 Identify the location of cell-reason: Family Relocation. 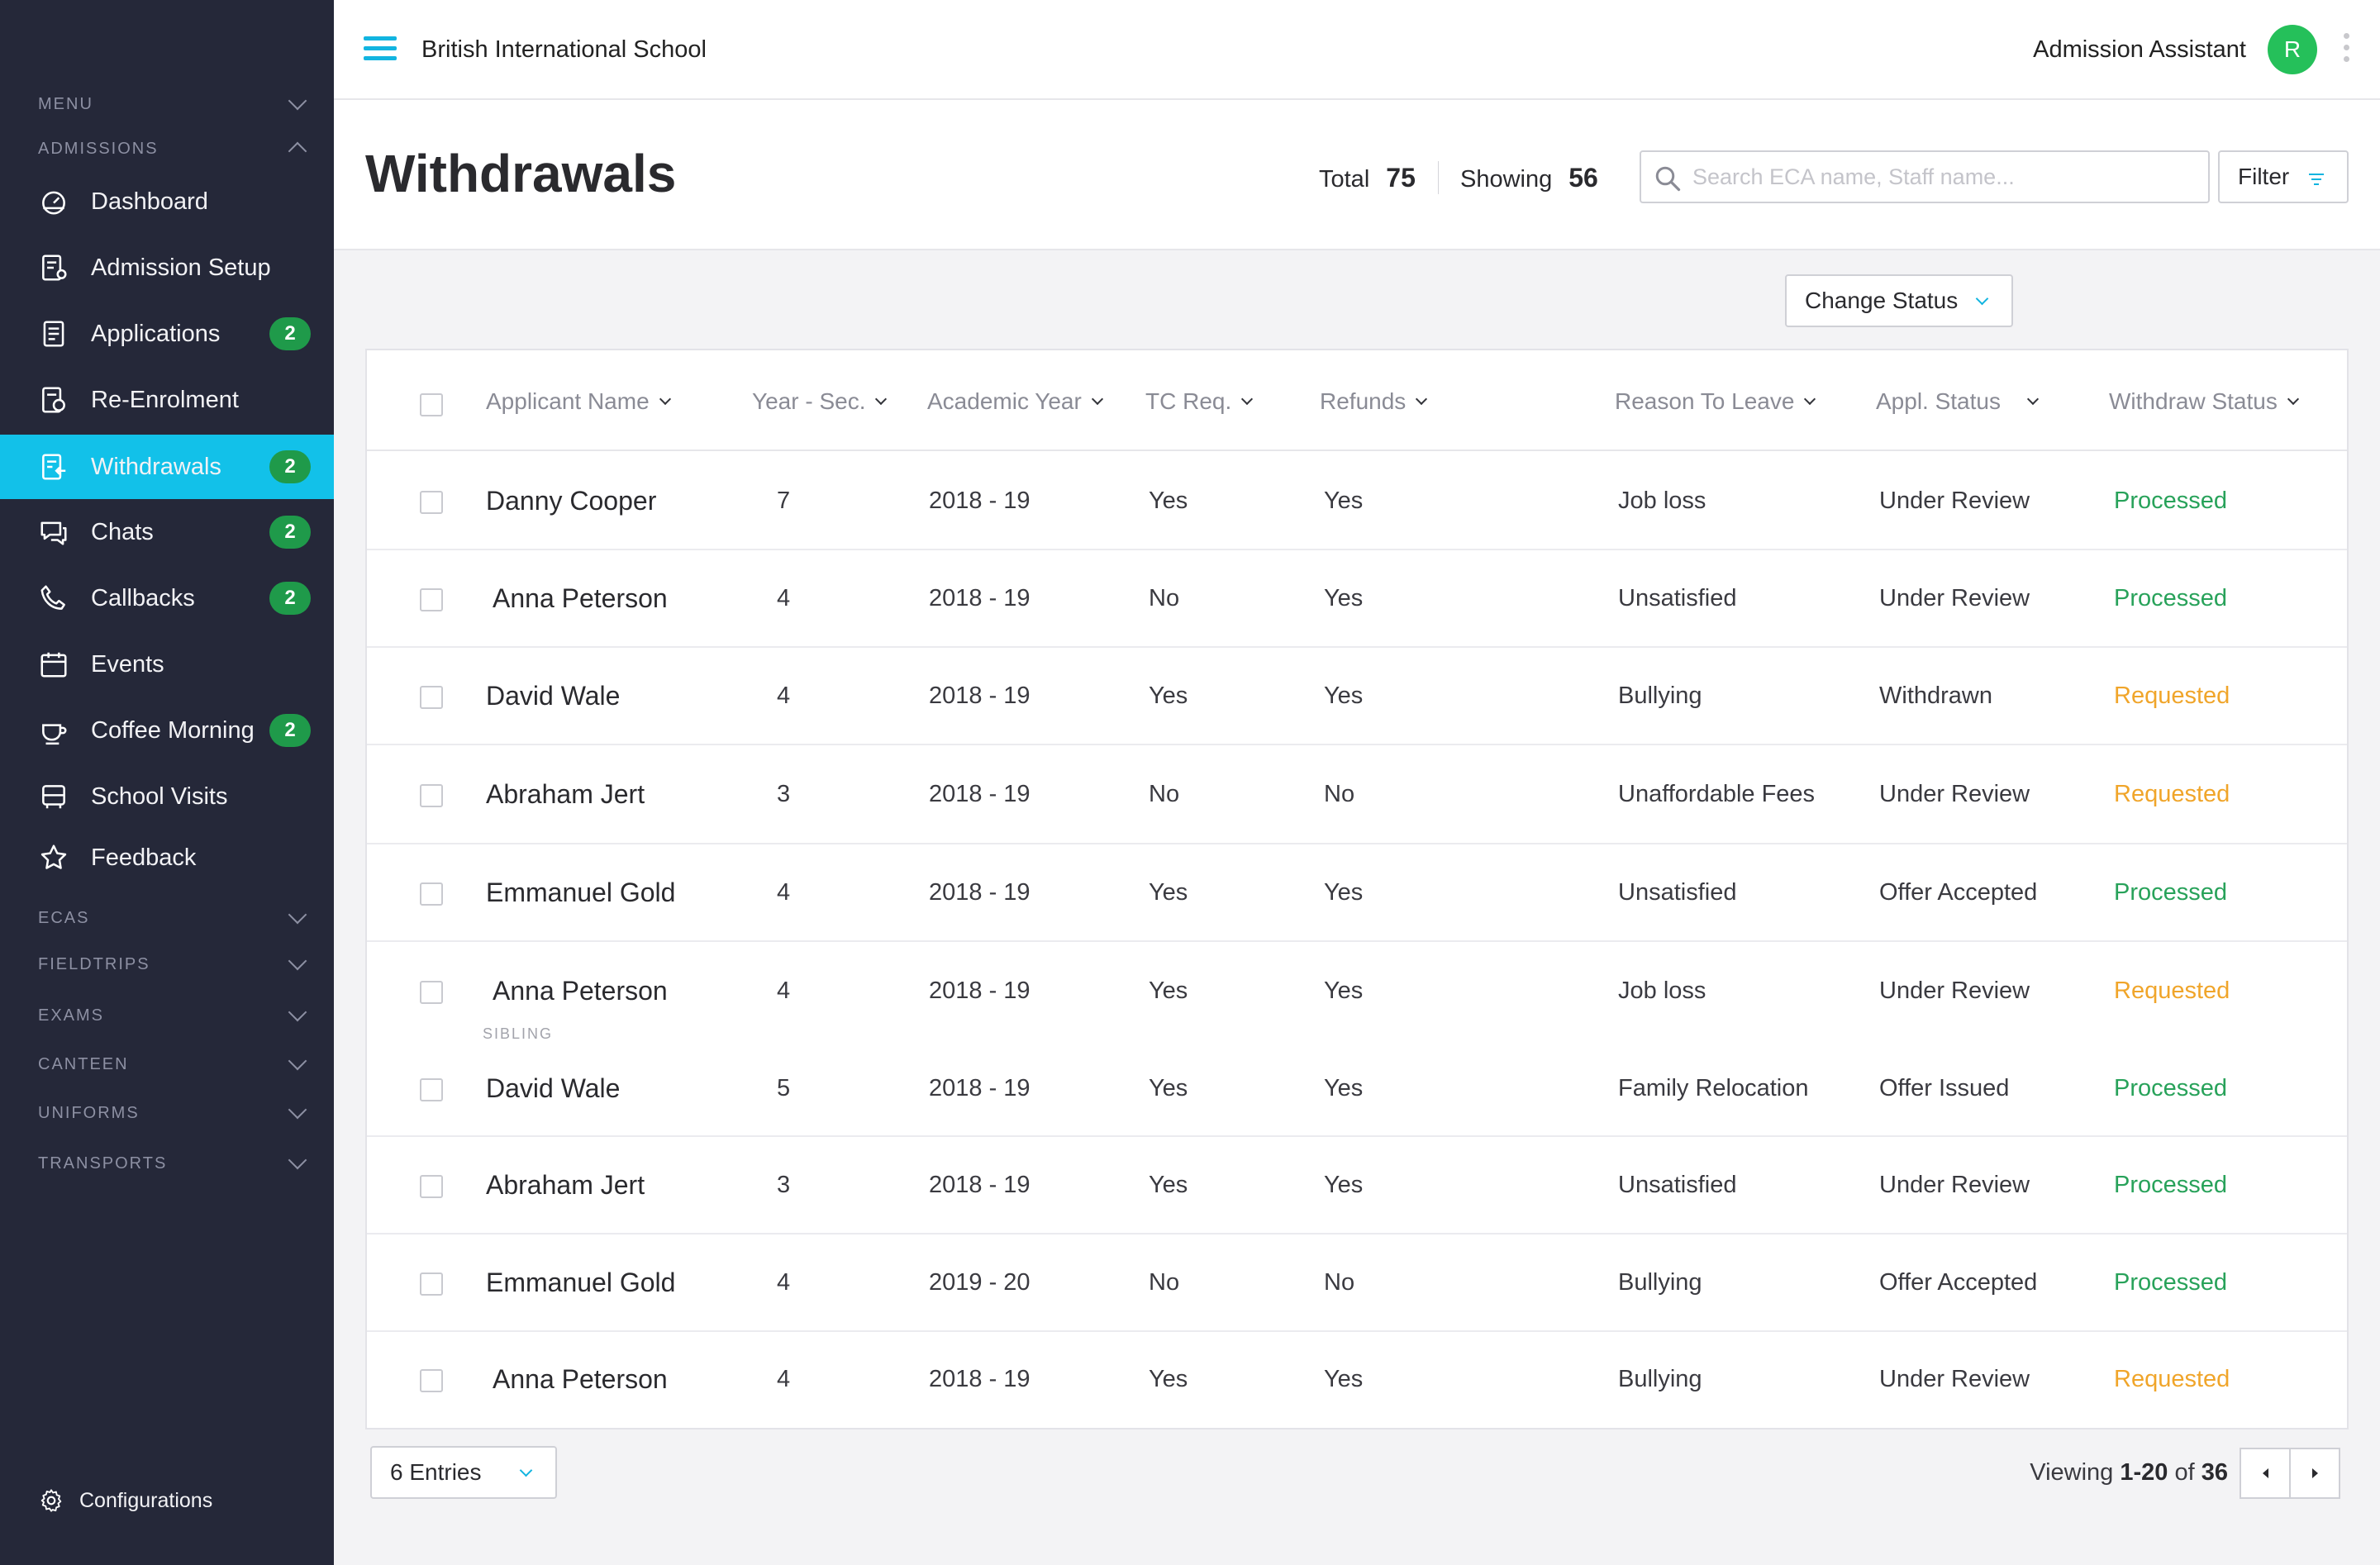
(1713, 1088).